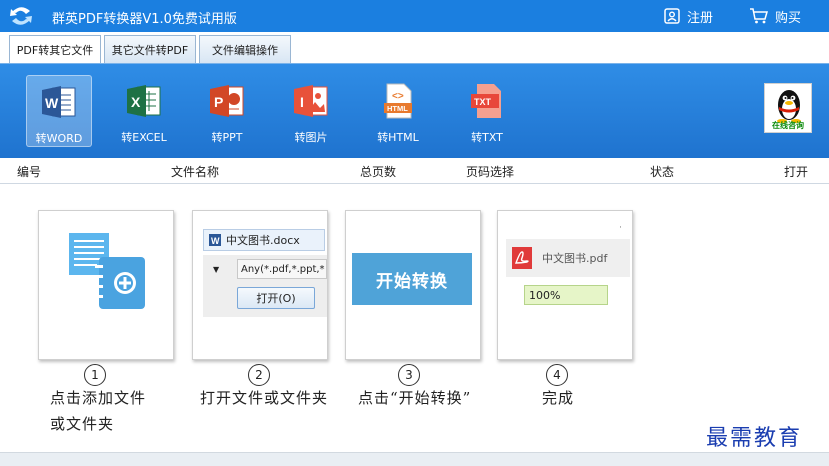 The height and width of the screenshot is (466, 829). What do you see at coordinates (276, 298) in the screenshot?
I see `dialog-open-button: 打开(O)` at bounding box center [276, 298].